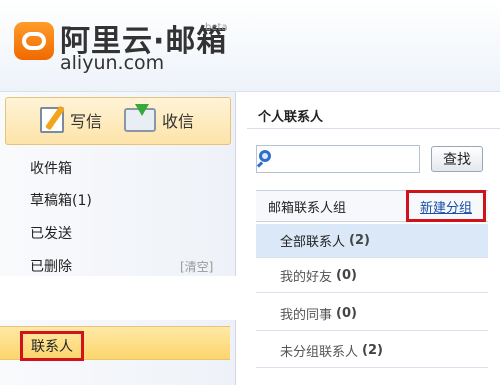 This screenshot has height=385, width=500. Describe the element at coordinates (457, 159) in the screenshot. I see `search-button: 查找` at that location.